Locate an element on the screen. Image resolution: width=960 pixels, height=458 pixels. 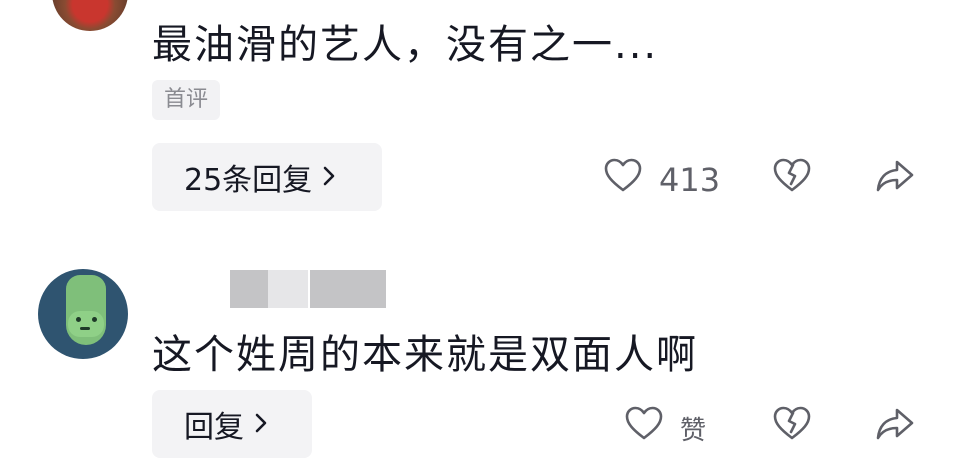
first-comment-badge: 首评 is located at coordinates (186, 100).